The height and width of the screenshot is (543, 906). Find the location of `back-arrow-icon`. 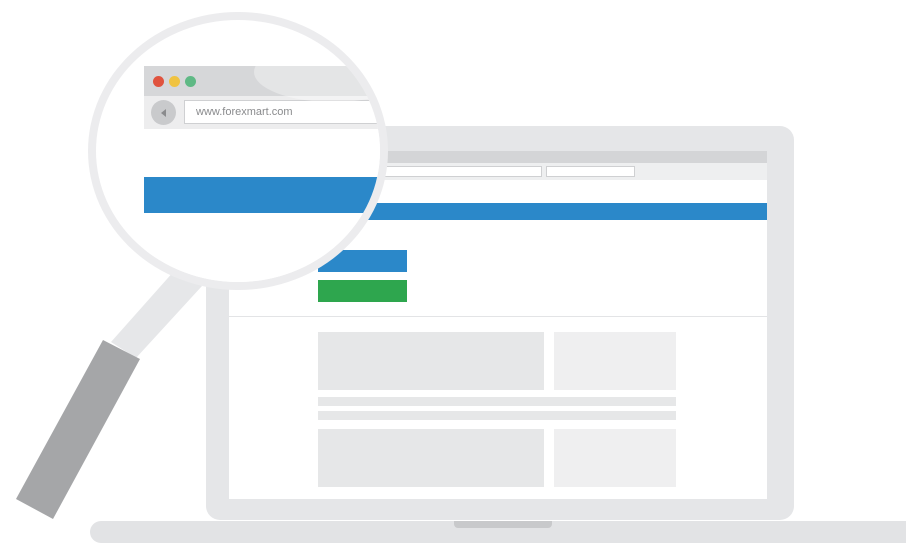

back-arrow-icon is located at coordinates (163, 112).